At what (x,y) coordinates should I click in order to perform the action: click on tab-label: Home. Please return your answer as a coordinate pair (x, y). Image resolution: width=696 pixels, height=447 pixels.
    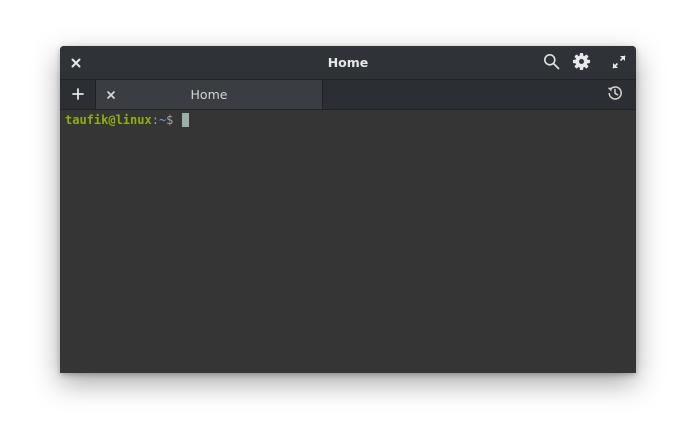
    Looking at the image, I should click on (209, 94).